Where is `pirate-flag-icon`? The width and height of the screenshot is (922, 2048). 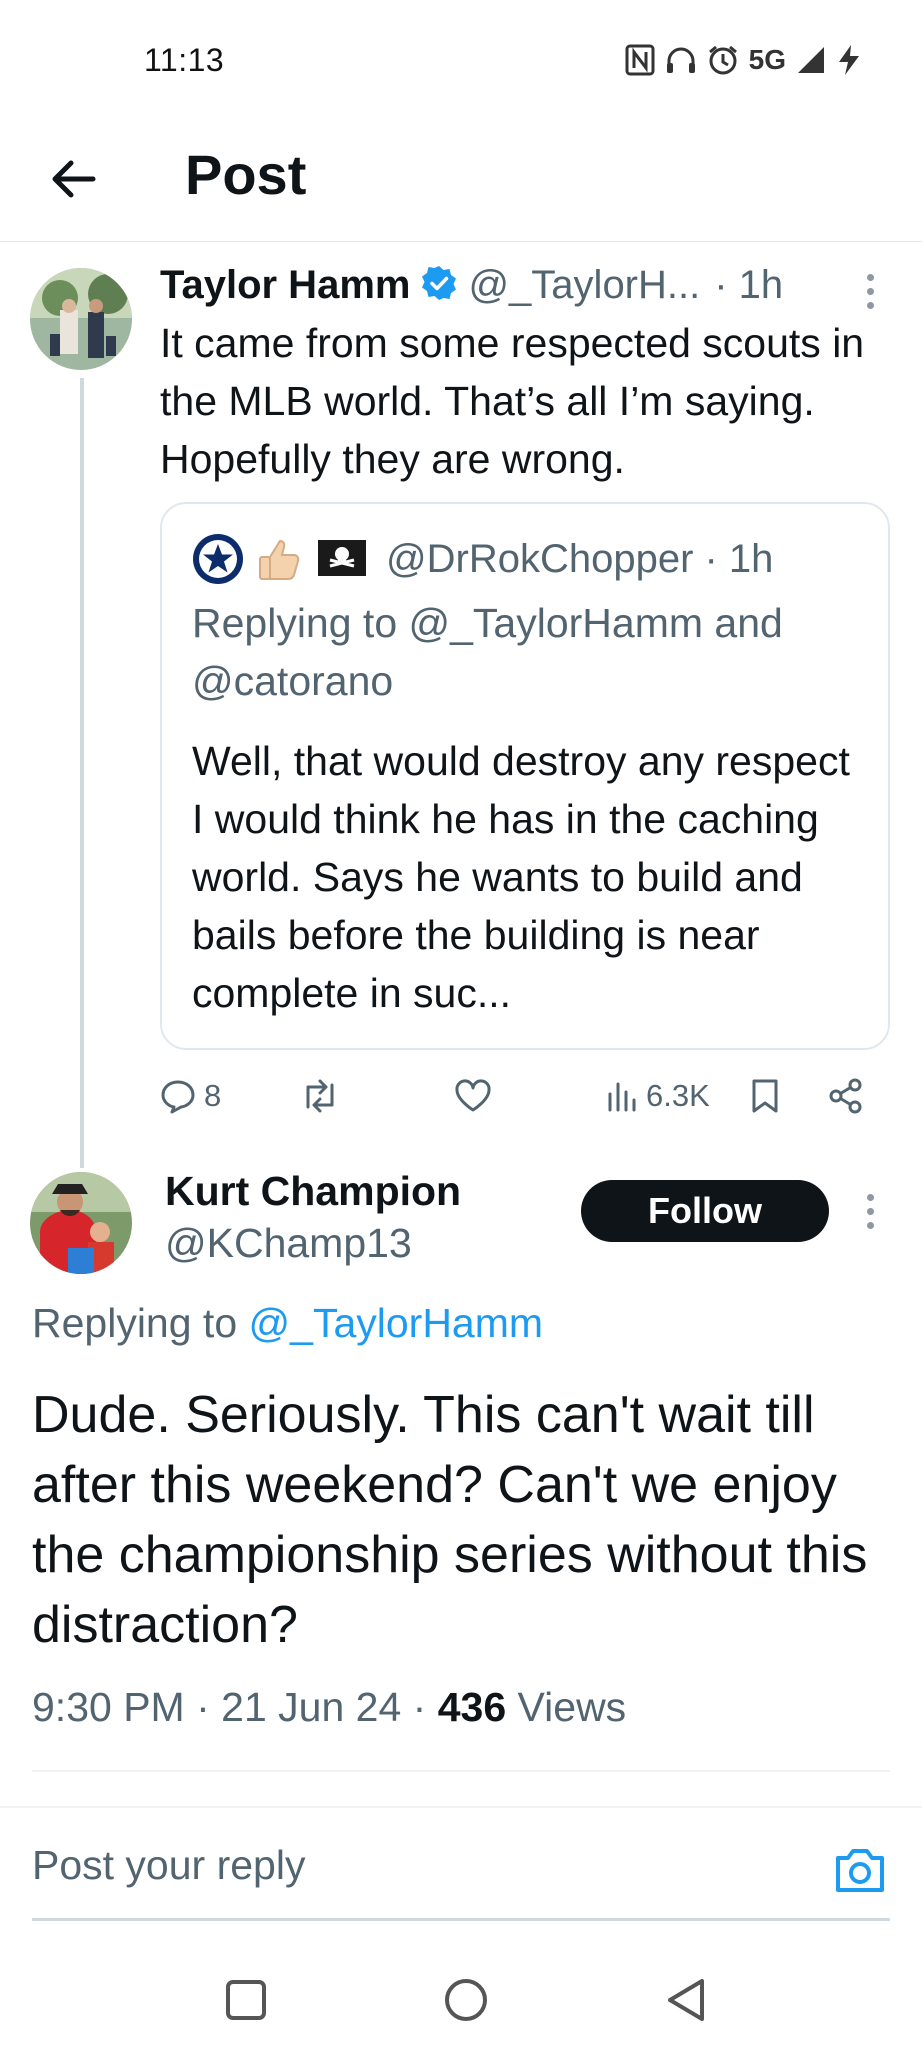 pirate-flag-icon is located at coordinates (342, 558).